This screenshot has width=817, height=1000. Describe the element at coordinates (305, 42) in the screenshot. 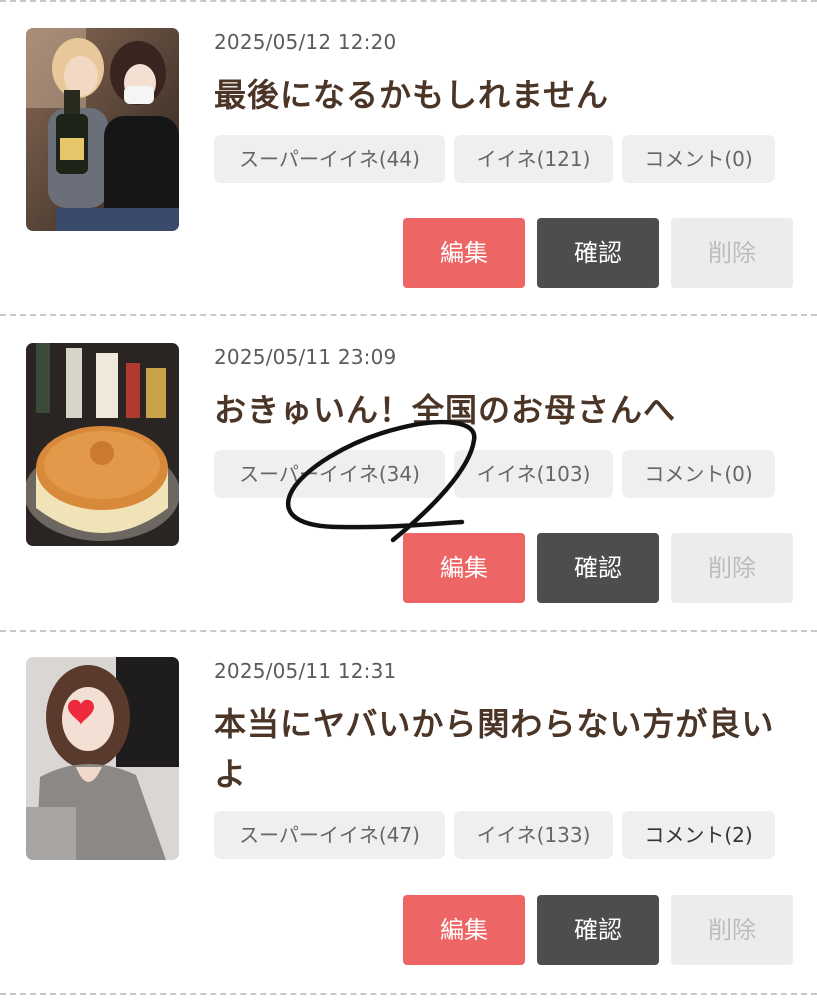

I see `post-date: 2025/05/12 12:20` at that location.